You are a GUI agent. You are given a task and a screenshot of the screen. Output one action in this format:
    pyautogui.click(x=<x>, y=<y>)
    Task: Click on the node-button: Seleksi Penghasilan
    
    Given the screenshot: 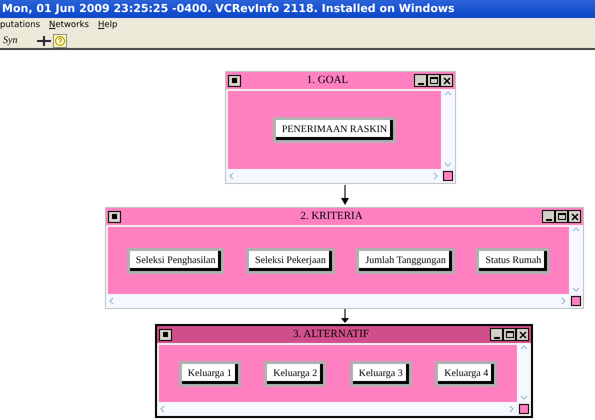 What is the action you would take?
    pyautogui.click(x=175, y=261)
    